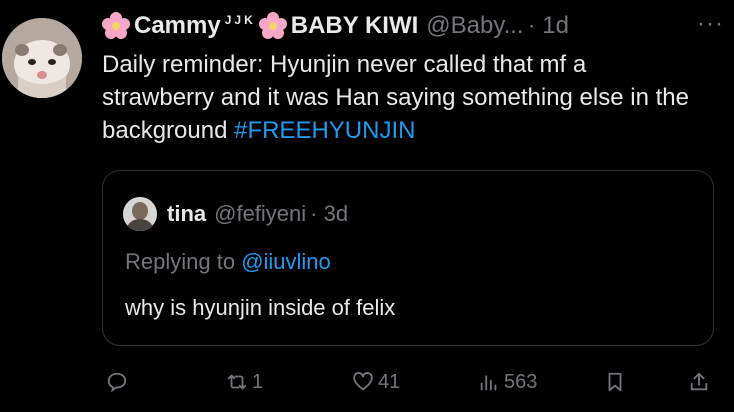 The height and width of the screenshot is (412, 734). I want to click on share-icon, so click(699, 381).